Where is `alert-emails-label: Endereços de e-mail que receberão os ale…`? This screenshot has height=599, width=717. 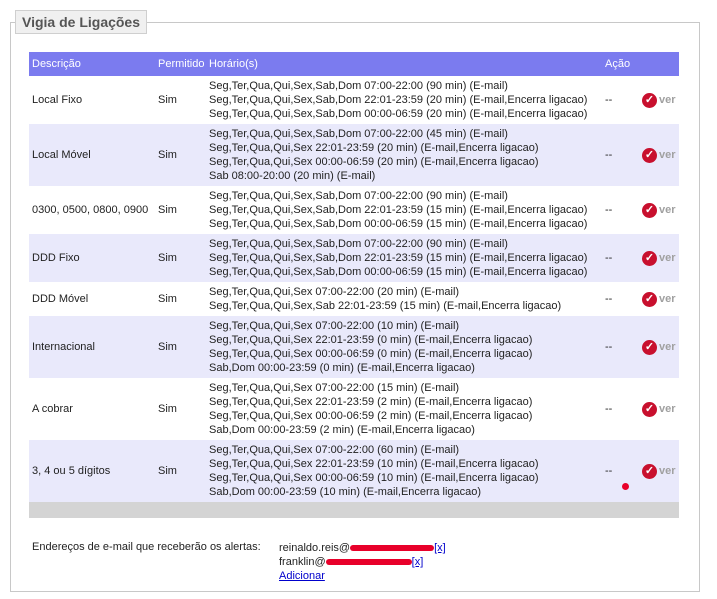
alert-emails-label: Endereços de e-mail que receberão os ale… is located at coordinates (146, 547).